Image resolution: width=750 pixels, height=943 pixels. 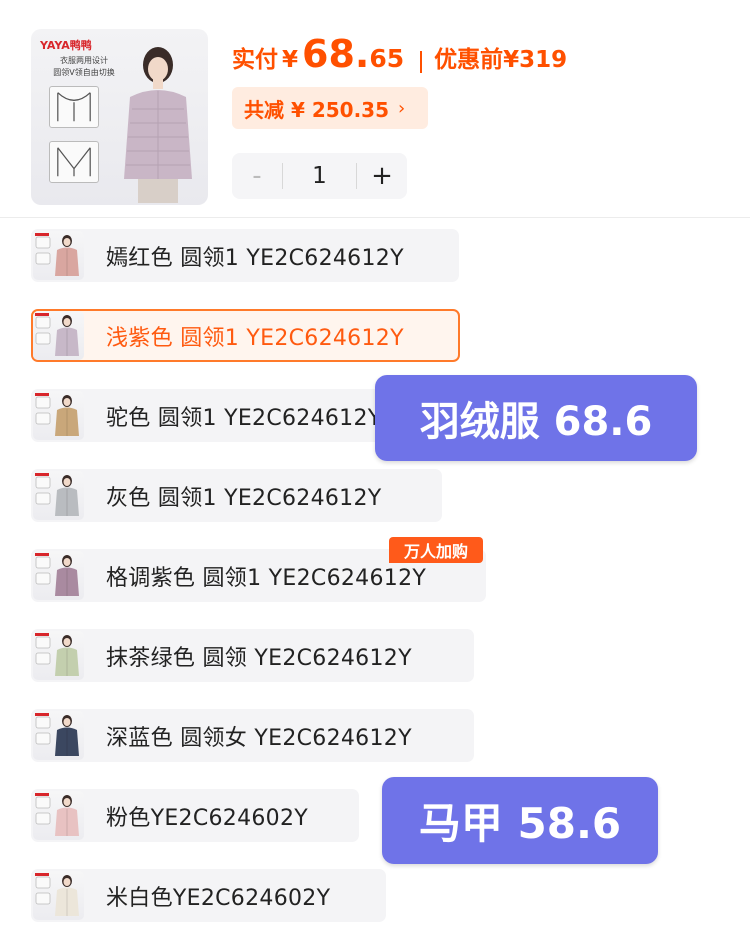 I want to click on variant-option: 灰色 圆领1 YE2C624612Y, so click(x=236, y=495).